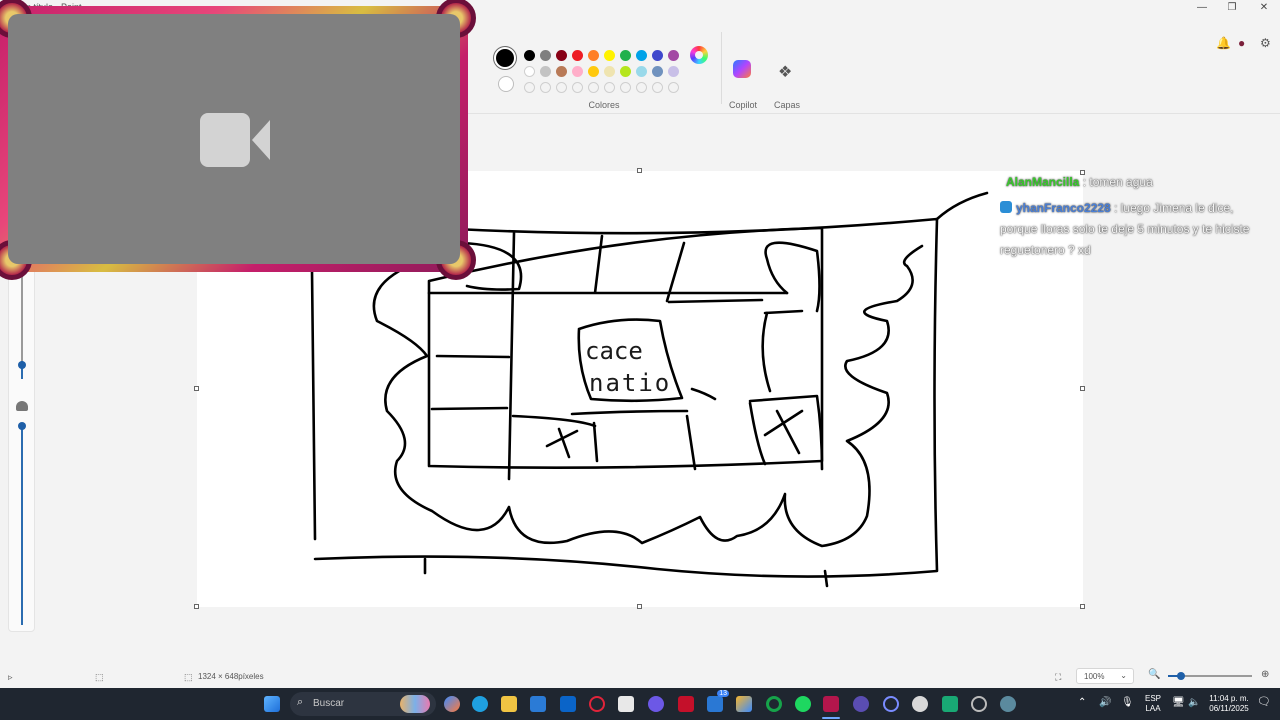 The height and width of the screenshot is (720, 1280). Describe the element at coordinates (1232, 7) in the screenshot. I see `maximize-button: ❐` at that location.